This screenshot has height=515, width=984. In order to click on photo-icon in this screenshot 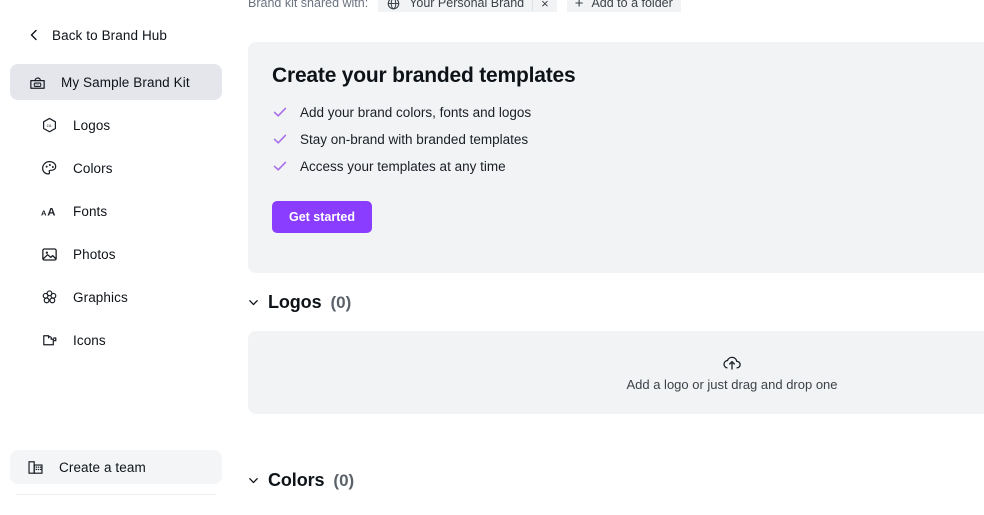, I will do `click(49, 254)`.